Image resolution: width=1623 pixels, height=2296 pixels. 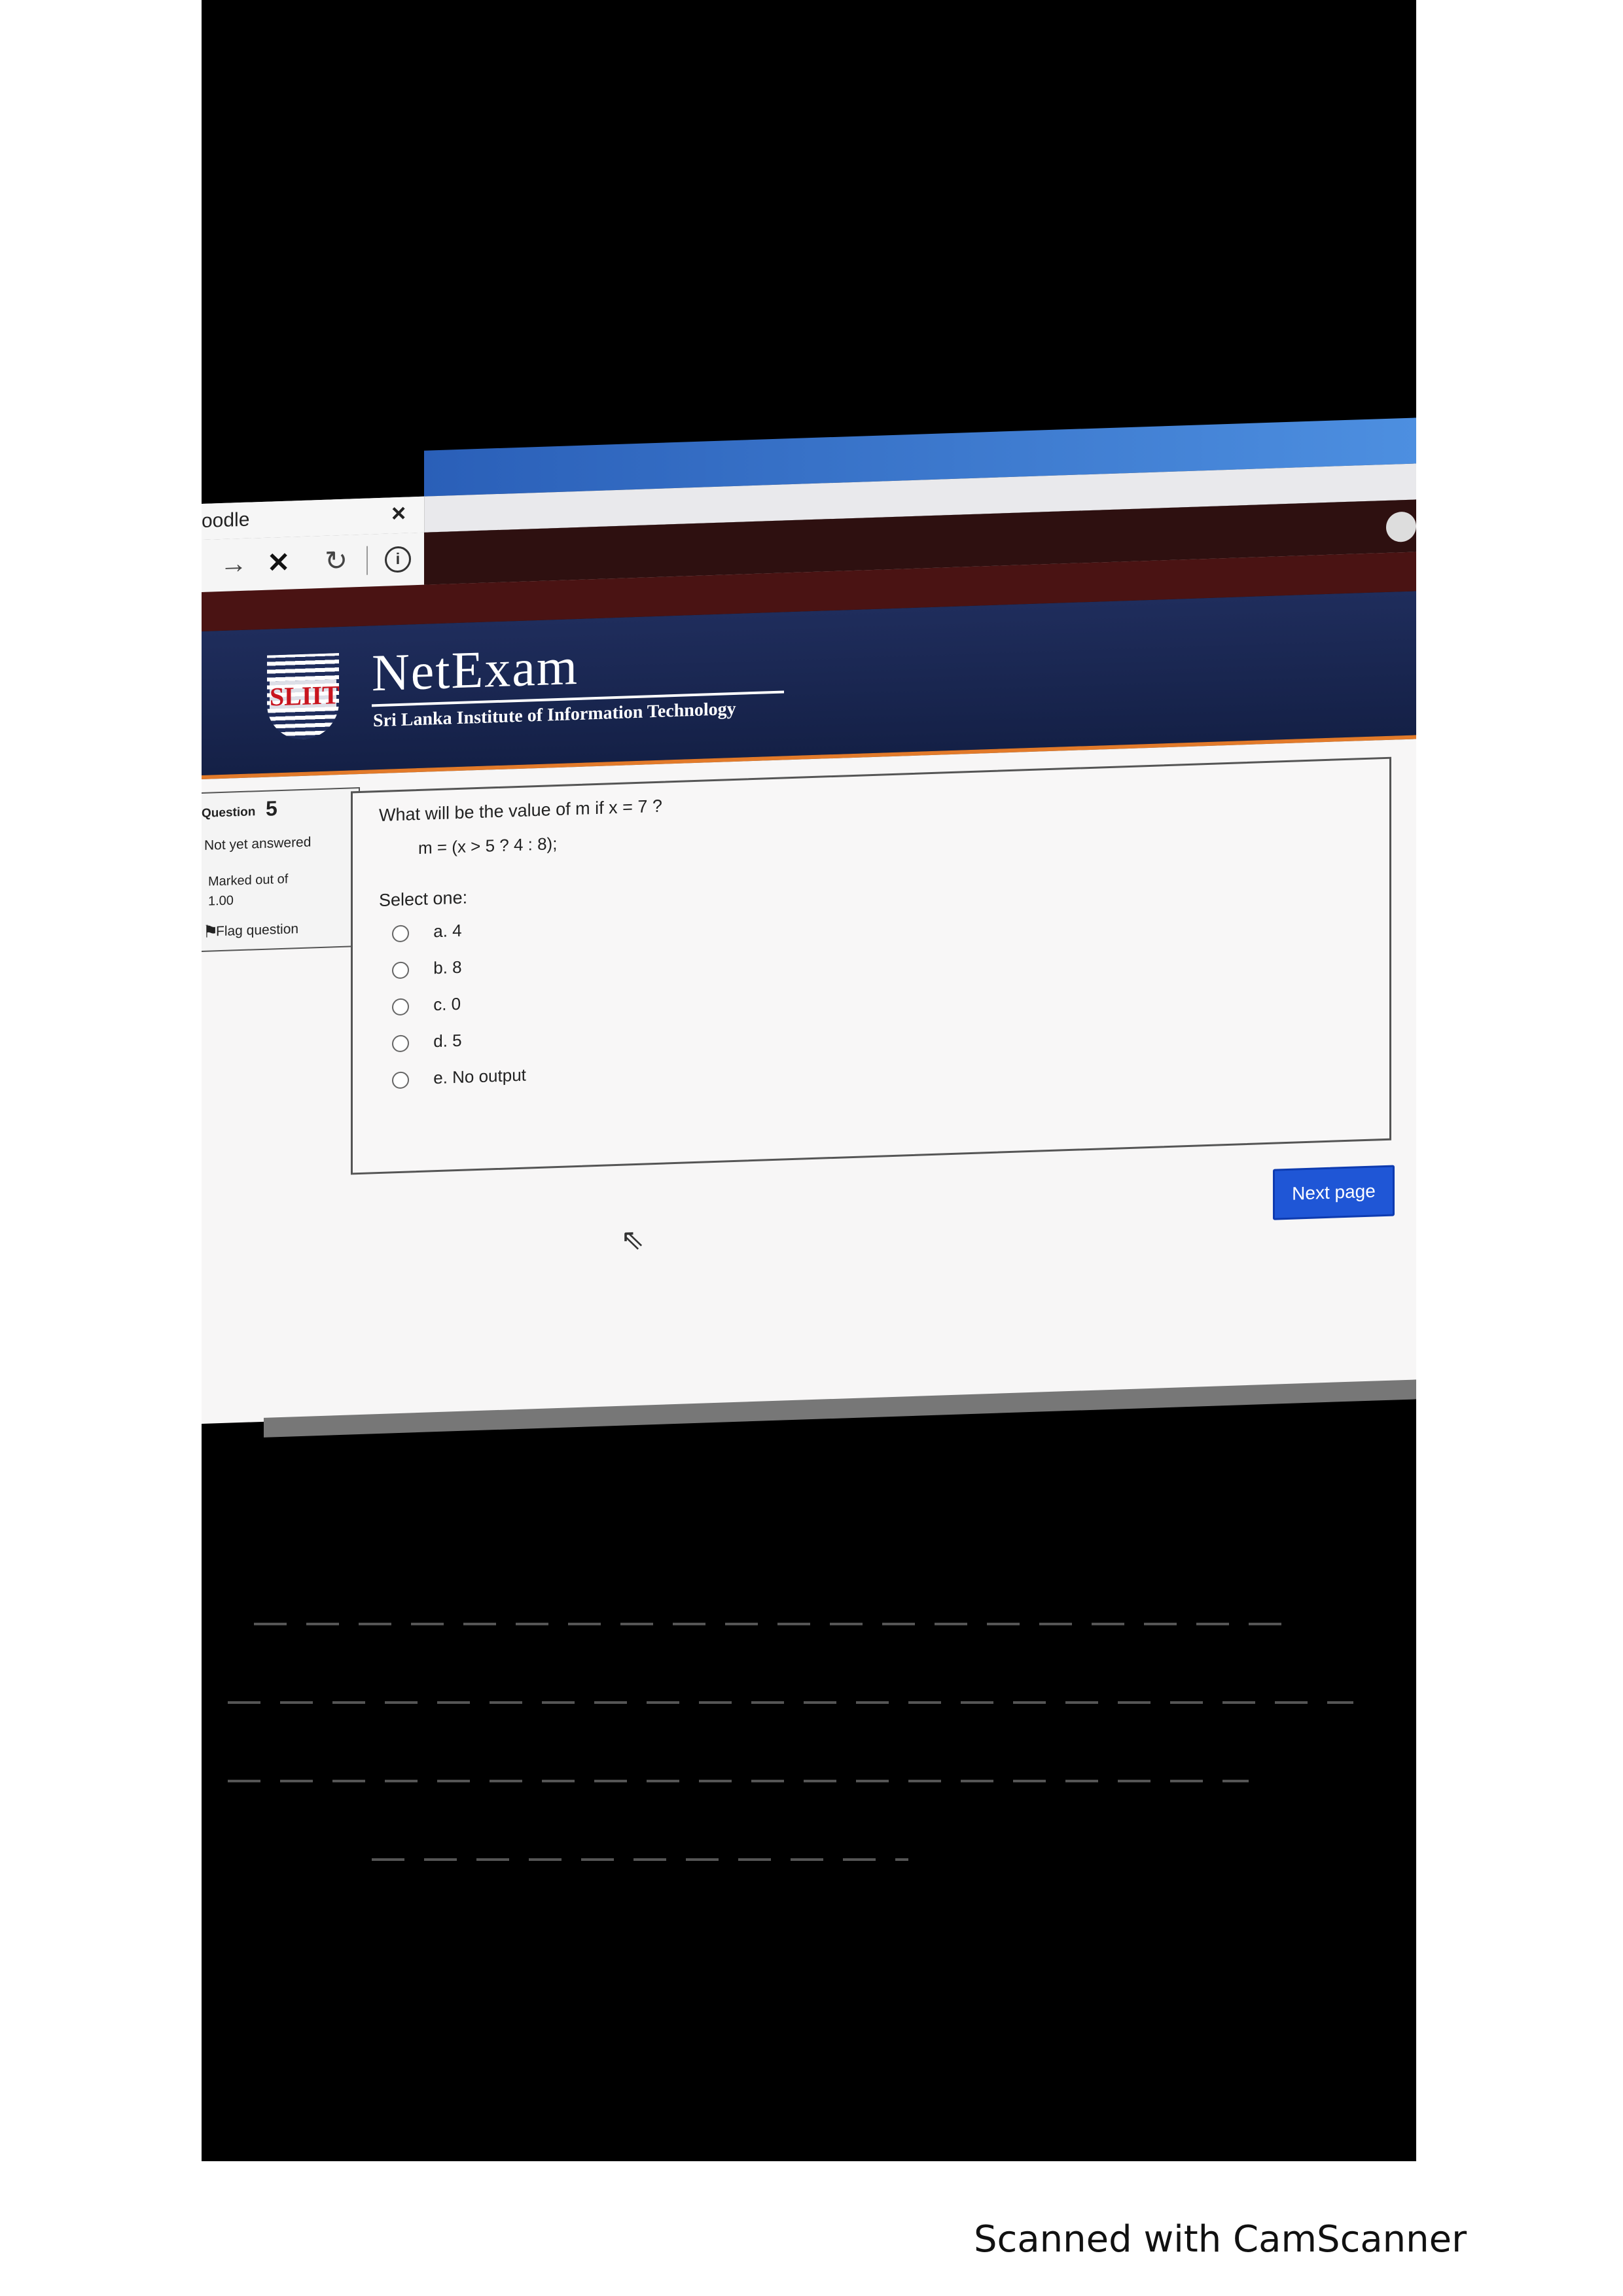 I want to click on reload-icon: ↻, so click(x=336, y=560).